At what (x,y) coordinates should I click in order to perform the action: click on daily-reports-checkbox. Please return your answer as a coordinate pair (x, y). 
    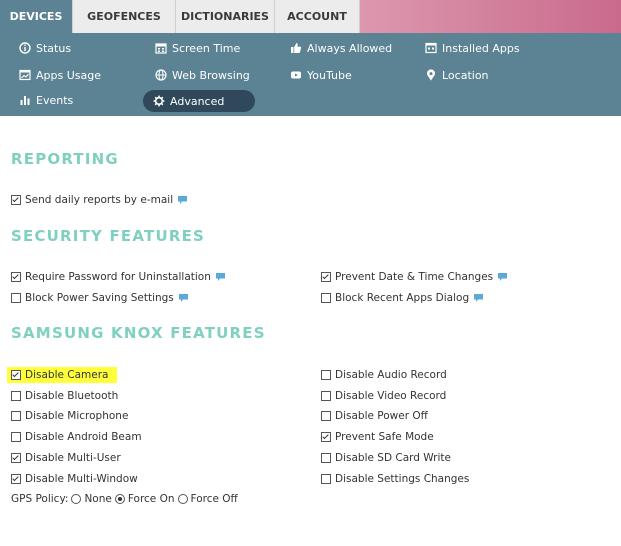
    Looking at the image, I should click on (16, 200).